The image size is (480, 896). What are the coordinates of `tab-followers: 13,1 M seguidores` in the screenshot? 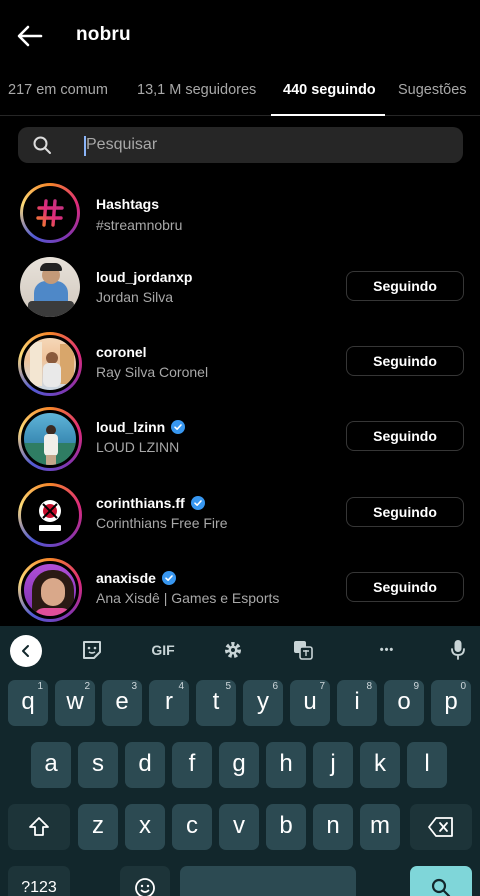 It's located at (196, 90).